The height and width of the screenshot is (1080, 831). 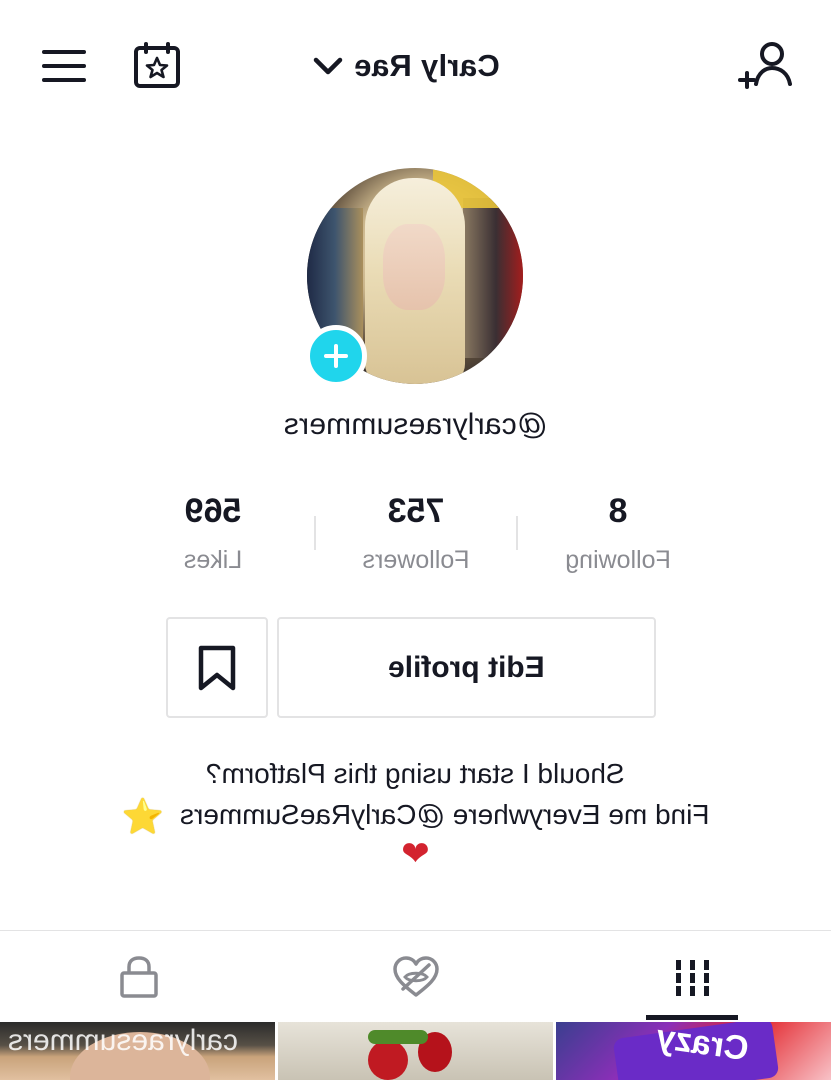 I want to click on bio-text-1: Should I start using this Platform?, so click(x=415, y=773).